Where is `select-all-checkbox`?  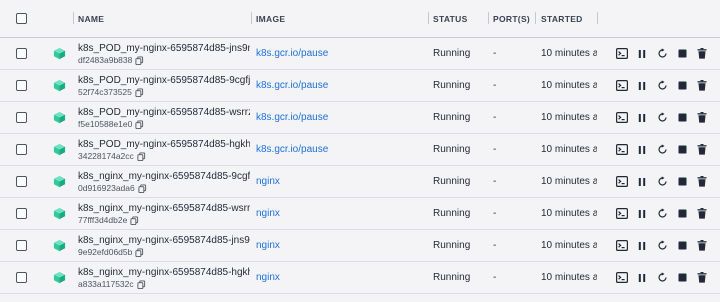 select-all-checkbox is located at coordinates (21, 18).